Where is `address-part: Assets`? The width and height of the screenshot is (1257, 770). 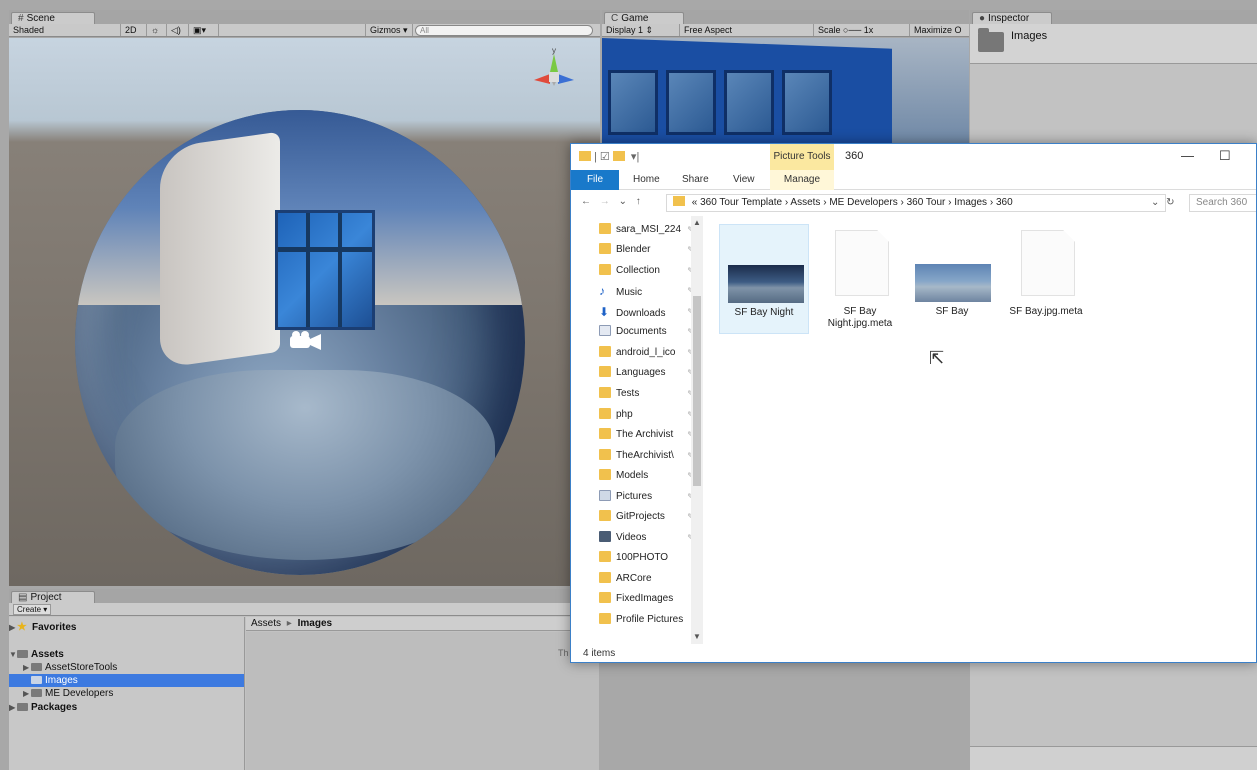 address-part: Assets is located at coordinates (805, 202).